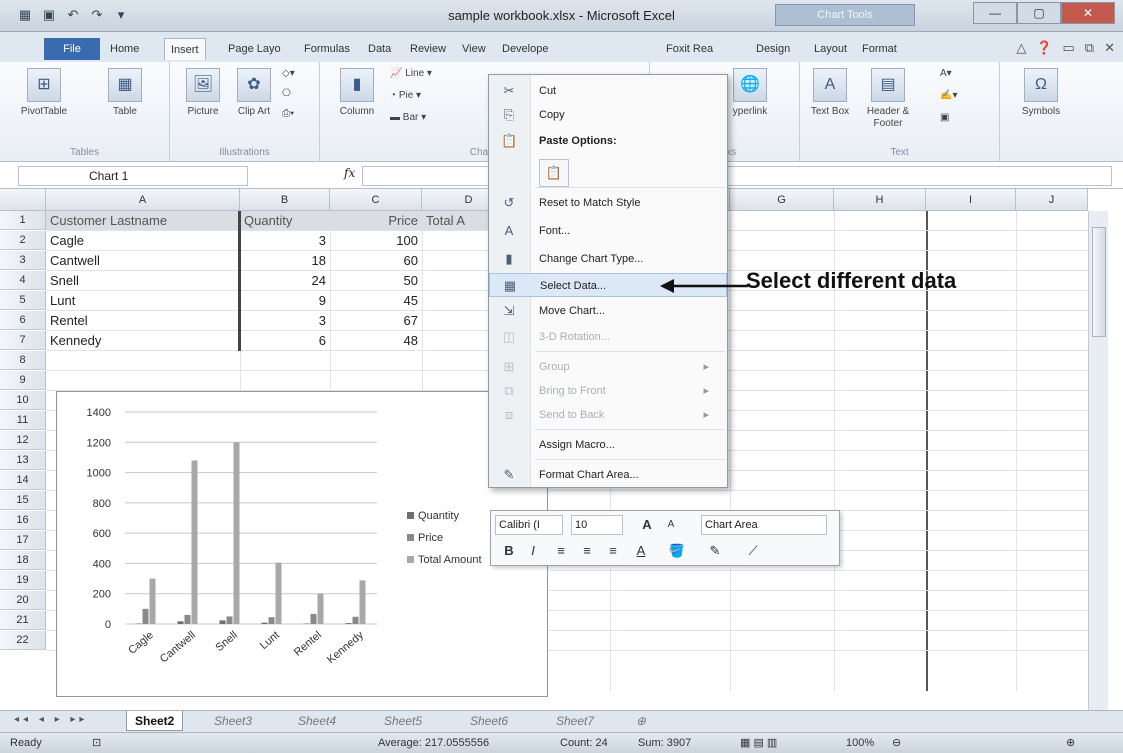 The image size is (1123, 753). Describe the element at coordinates (860, 743) in the screenshot. I see `zoom-level: 100%` at that location.